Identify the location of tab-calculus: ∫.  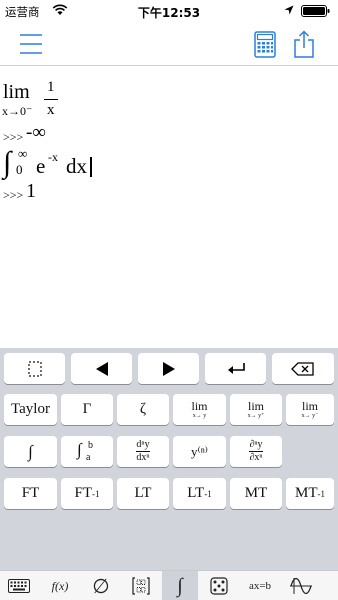
(180, 585).